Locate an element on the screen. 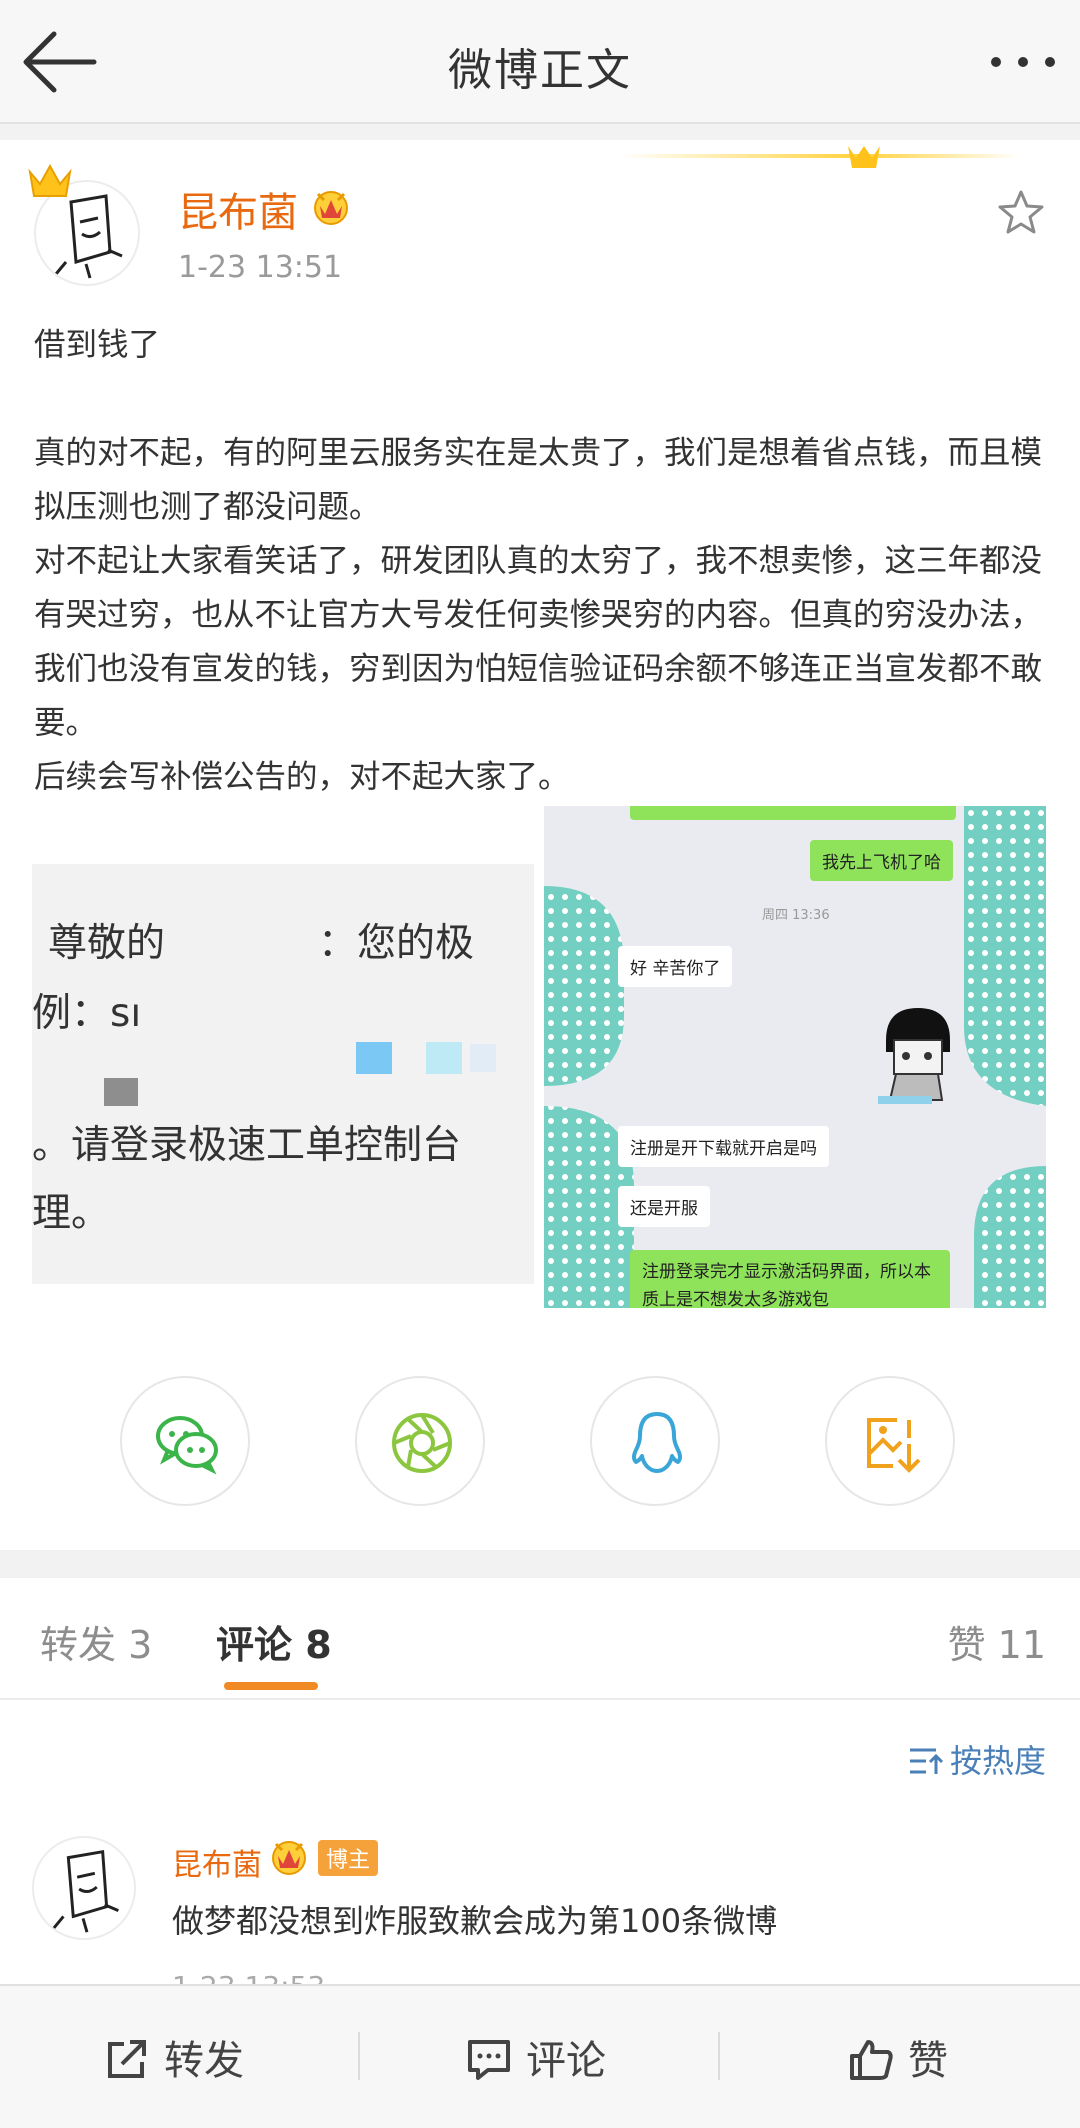 The height and width of the screenshot is (2128, 1080). tab-like: 赞 11 is located at coordinates (997, 1641).